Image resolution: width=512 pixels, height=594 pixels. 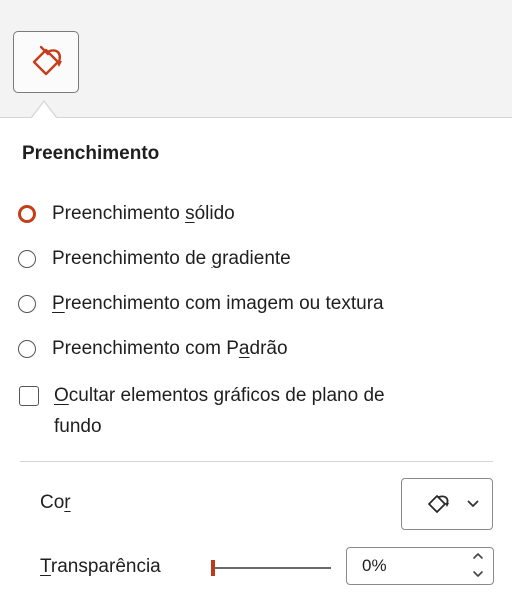 What do you see at coordinates (91, 153) in the screenshot?
I see `section-title-fill: Preenchimento` at bounding box center [91, 153].